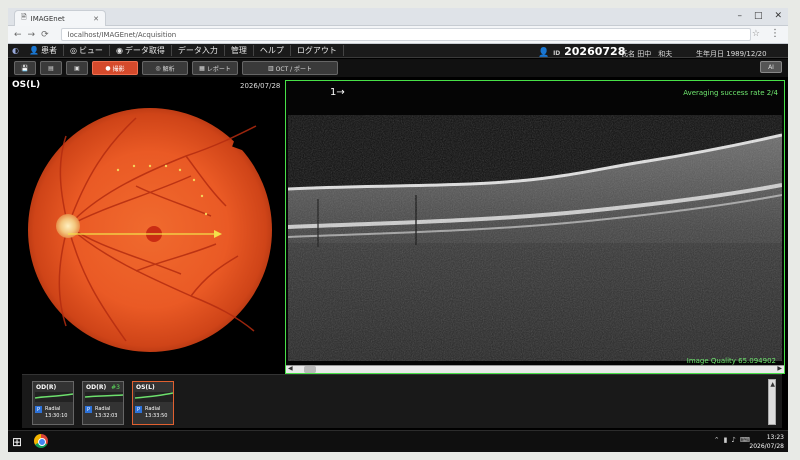  I want to click on browser-addressbar: ← → ⟳ localhost/IMAGEnet/Acquisition ☆ ⋮, so click(398, 35).